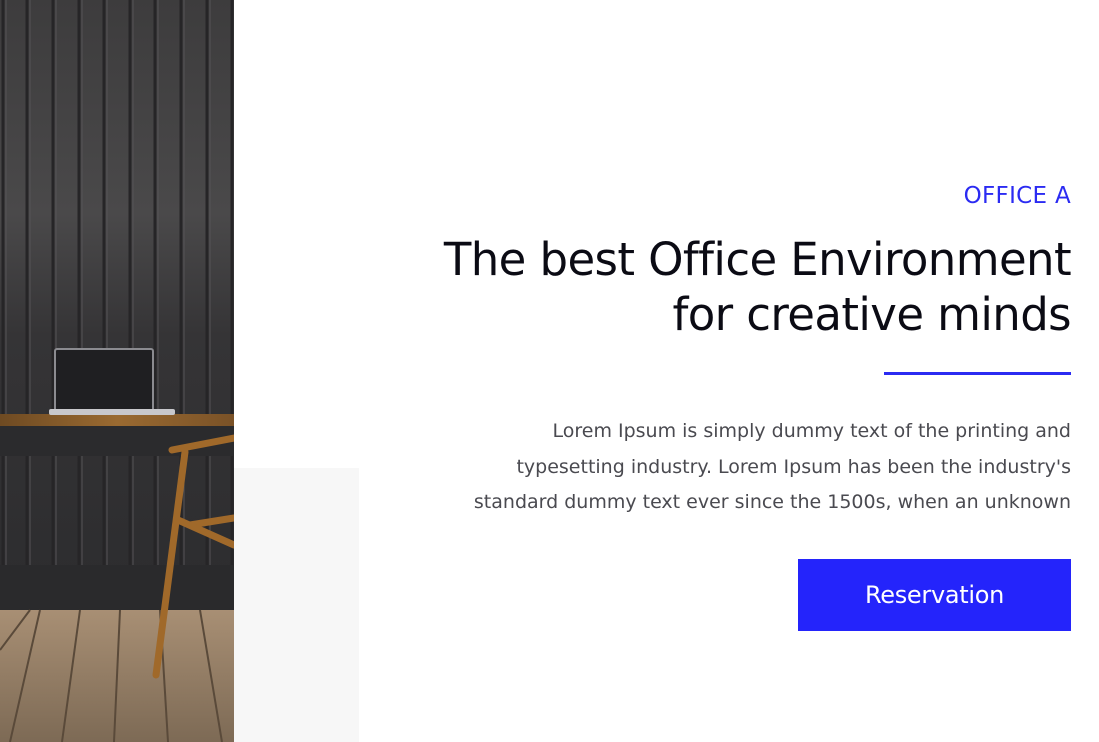 Image resolution: width=1099 pixels, height=742 pixels. What do you see at coordinates (757, 259) in the screenshot?
I see `headline-line-1: The best Office Environment` at bounding box center [757, 259].